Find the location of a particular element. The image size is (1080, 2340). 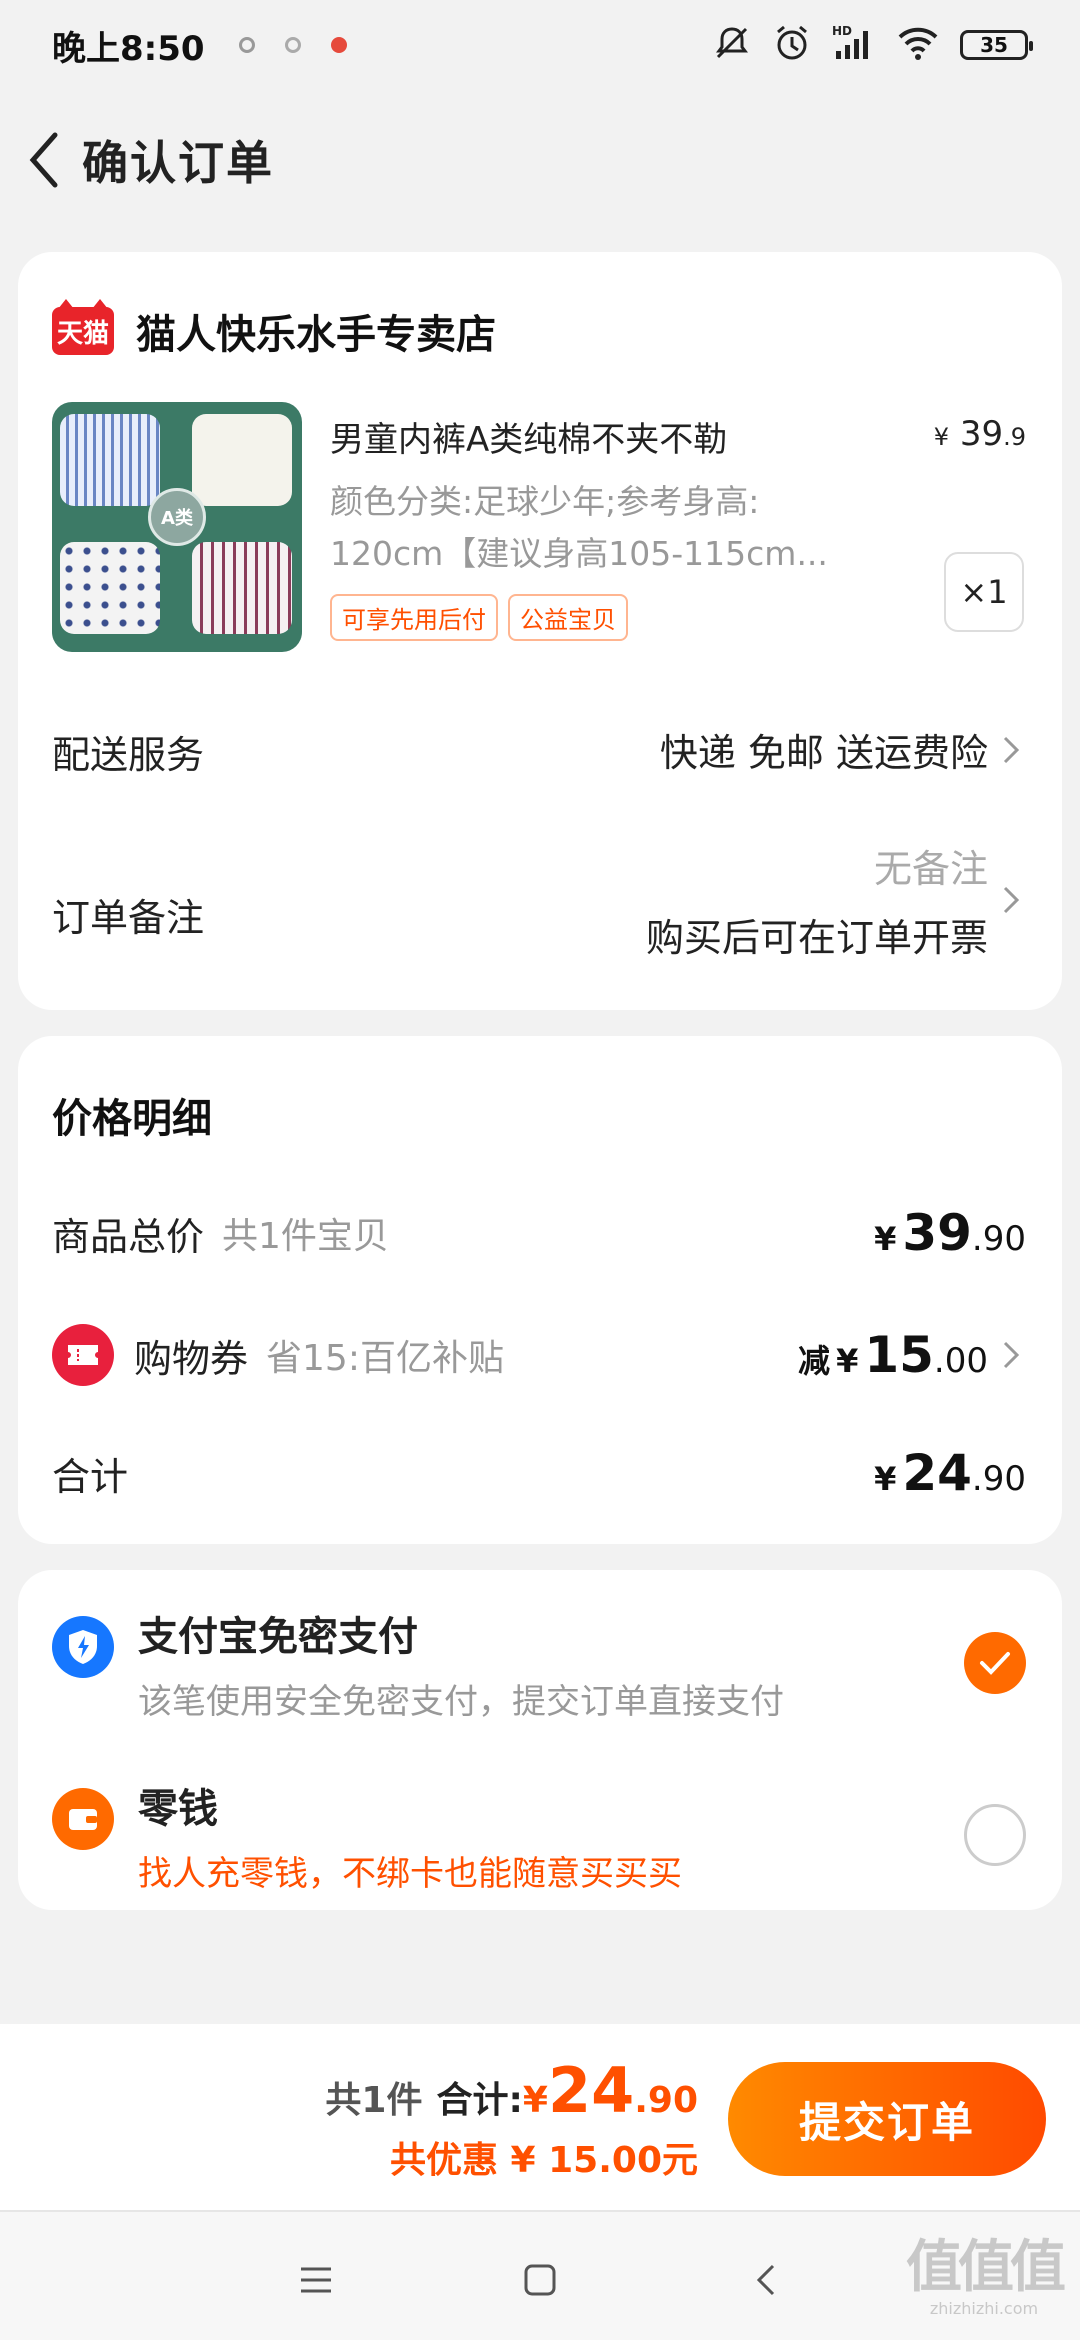

wifi-icon is located at coordinates (918, 45).